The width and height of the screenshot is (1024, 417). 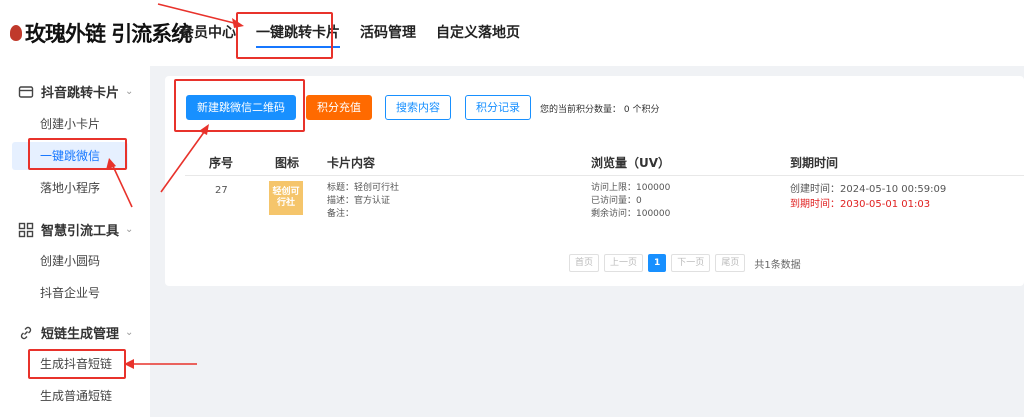 What do you see at coordinates (26, 91) in the screenshot?
I see `card-icon` at bounding box center [26, 91].